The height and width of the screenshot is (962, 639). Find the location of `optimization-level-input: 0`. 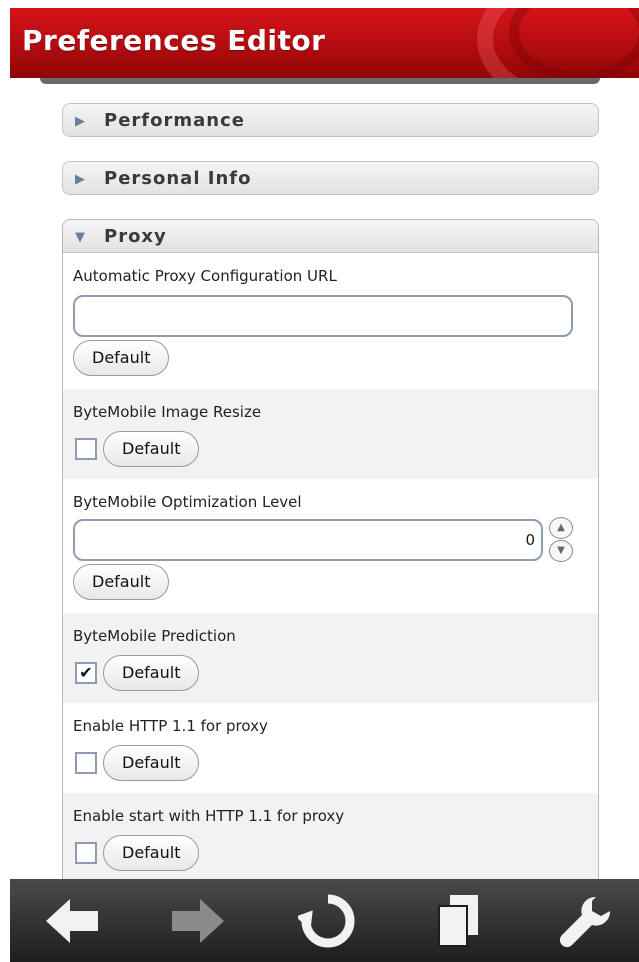

optimization-level-input: 0 is located at coordinates (308, 540).